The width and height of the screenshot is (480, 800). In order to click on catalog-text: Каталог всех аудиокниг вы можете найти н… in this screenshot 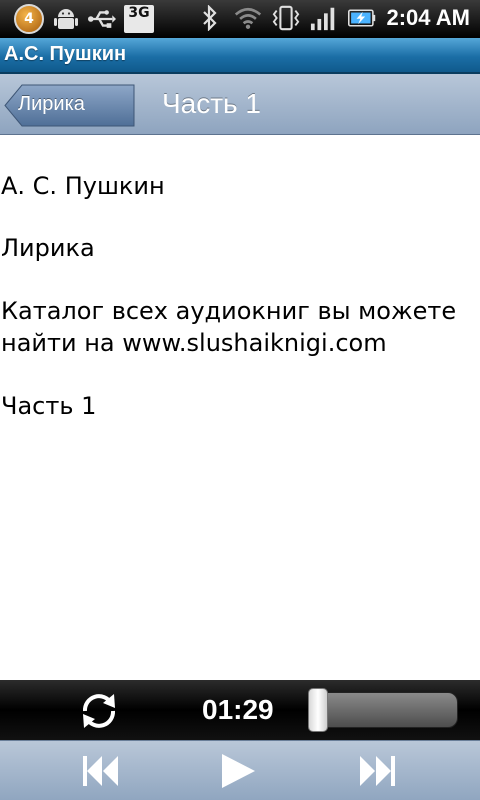, I will do `click(229, 327)`.